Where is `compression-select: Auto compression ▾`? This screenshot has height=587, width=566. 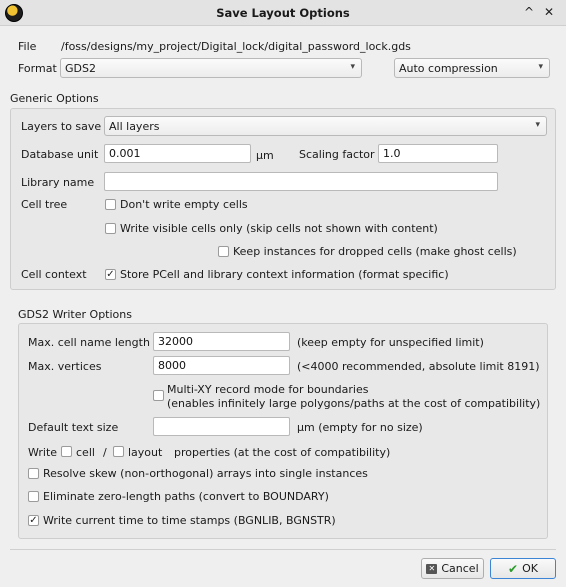 compression-select: Auto compression ▾ is located at coordinates (472, 68).